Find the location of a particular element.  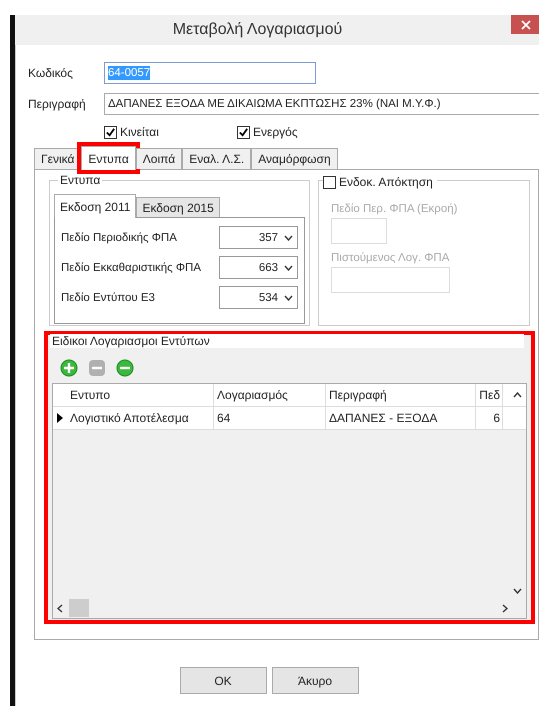

field-label: Πεδίο Εντύπου Ε3 is located at coordinates (108, 298).